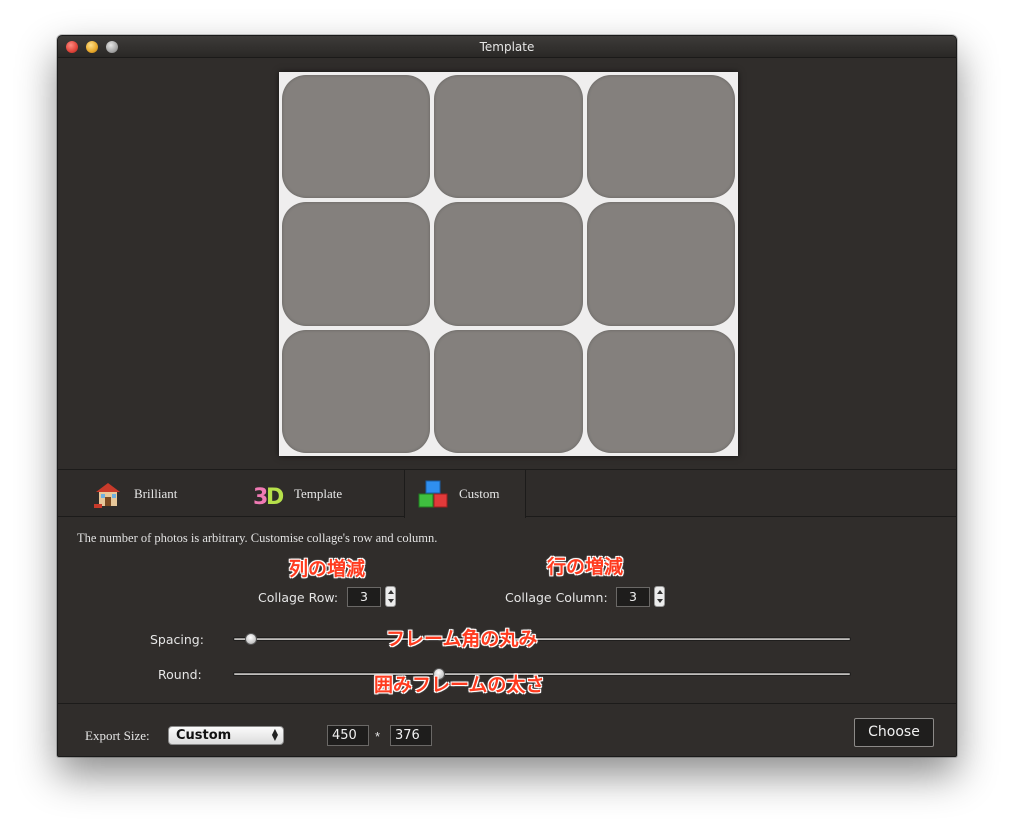  Describe the element at coordinates (108, 494) in the screenshot. I see `house-icon` at that location.